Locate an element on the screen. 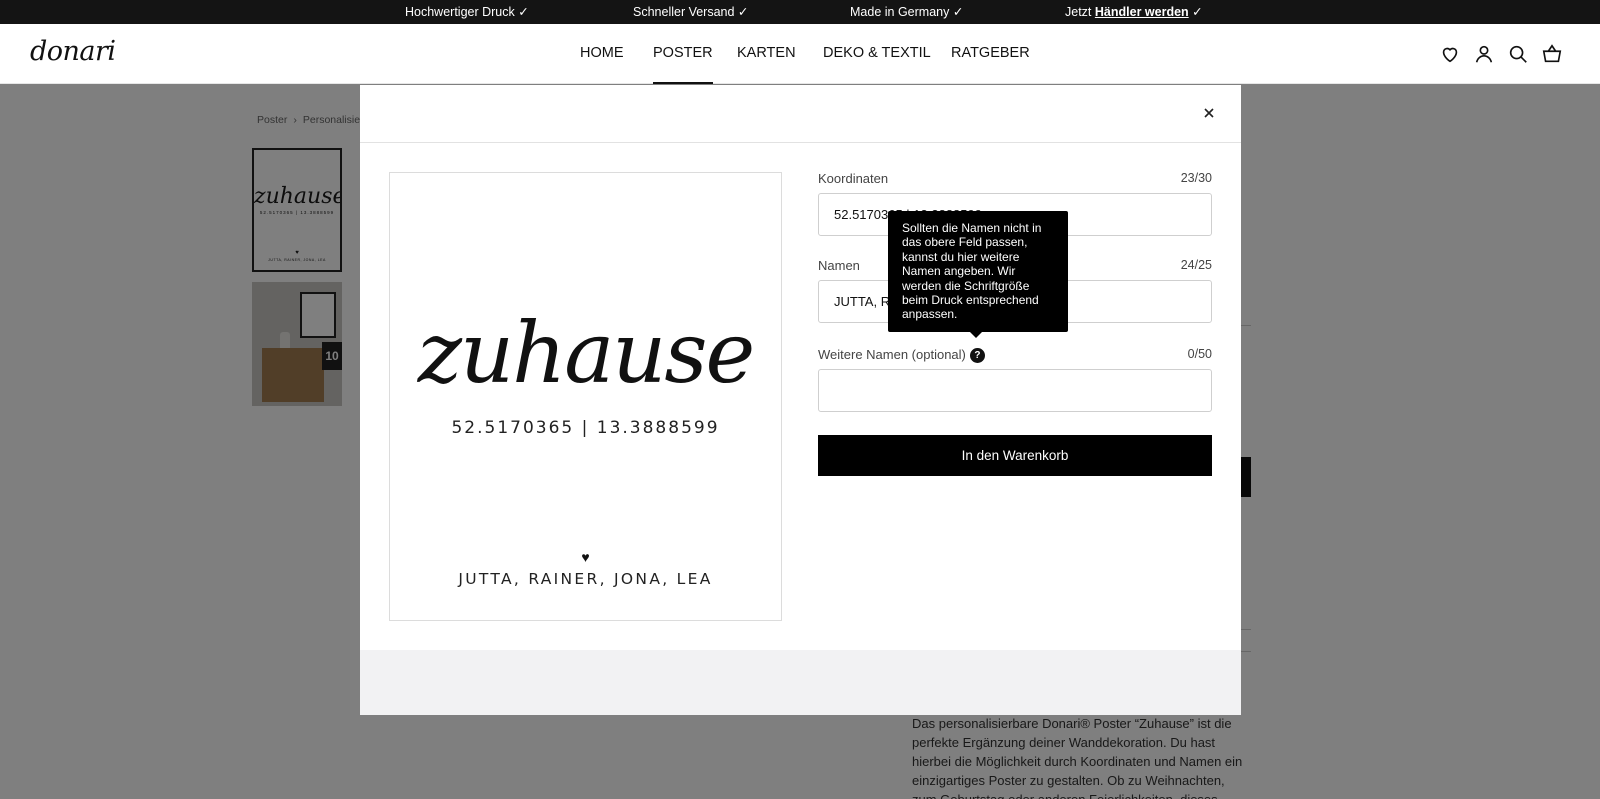 This screenshot has width=1600, height=799. help-icon: ? is located at coordinates (977, 355).